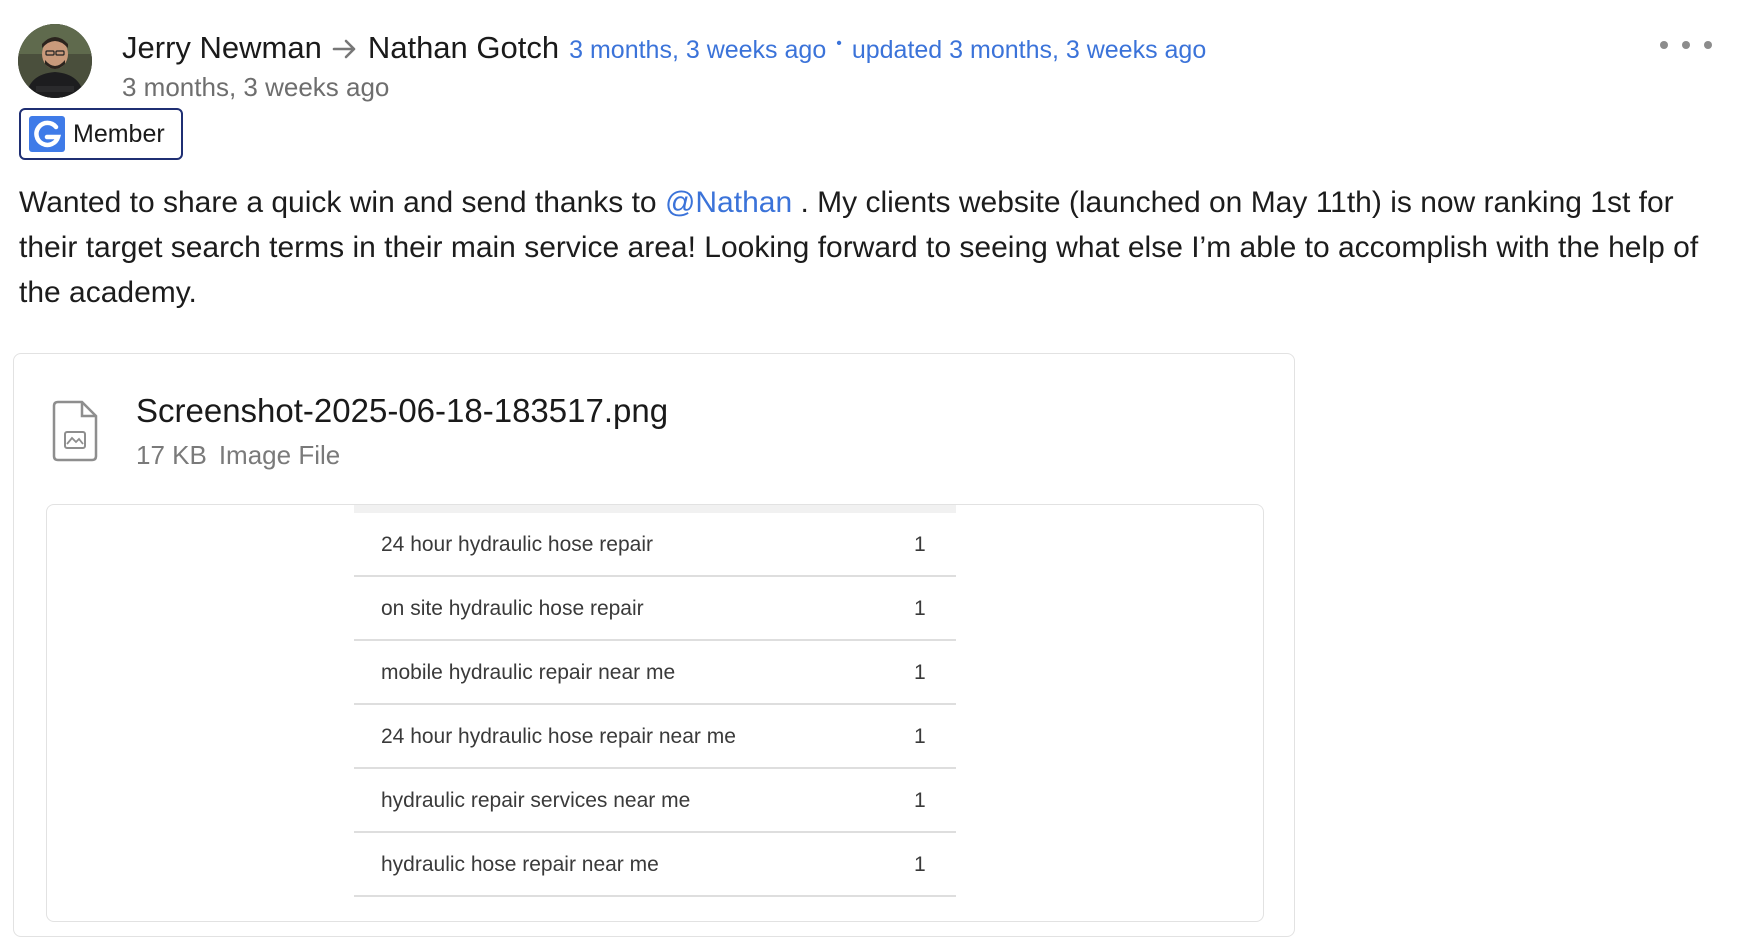 This screenshot has height=948, width=1738. What do you see at coordinates (728, 202) in the screenshot?
I see `mention-link: @Nathan` at bounding box center [728, 202].